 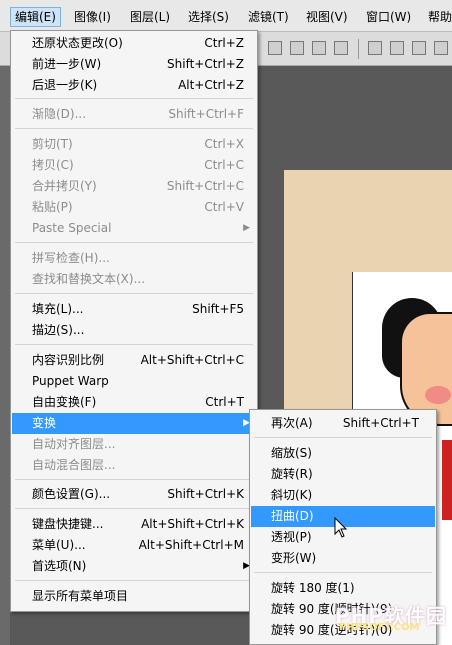 What do you see at coordinates (134, 402) in the screenshot?
I see `menu-item-free-transform: 自由变换(F) Ctrl+T` at bounding box center [134, 402].